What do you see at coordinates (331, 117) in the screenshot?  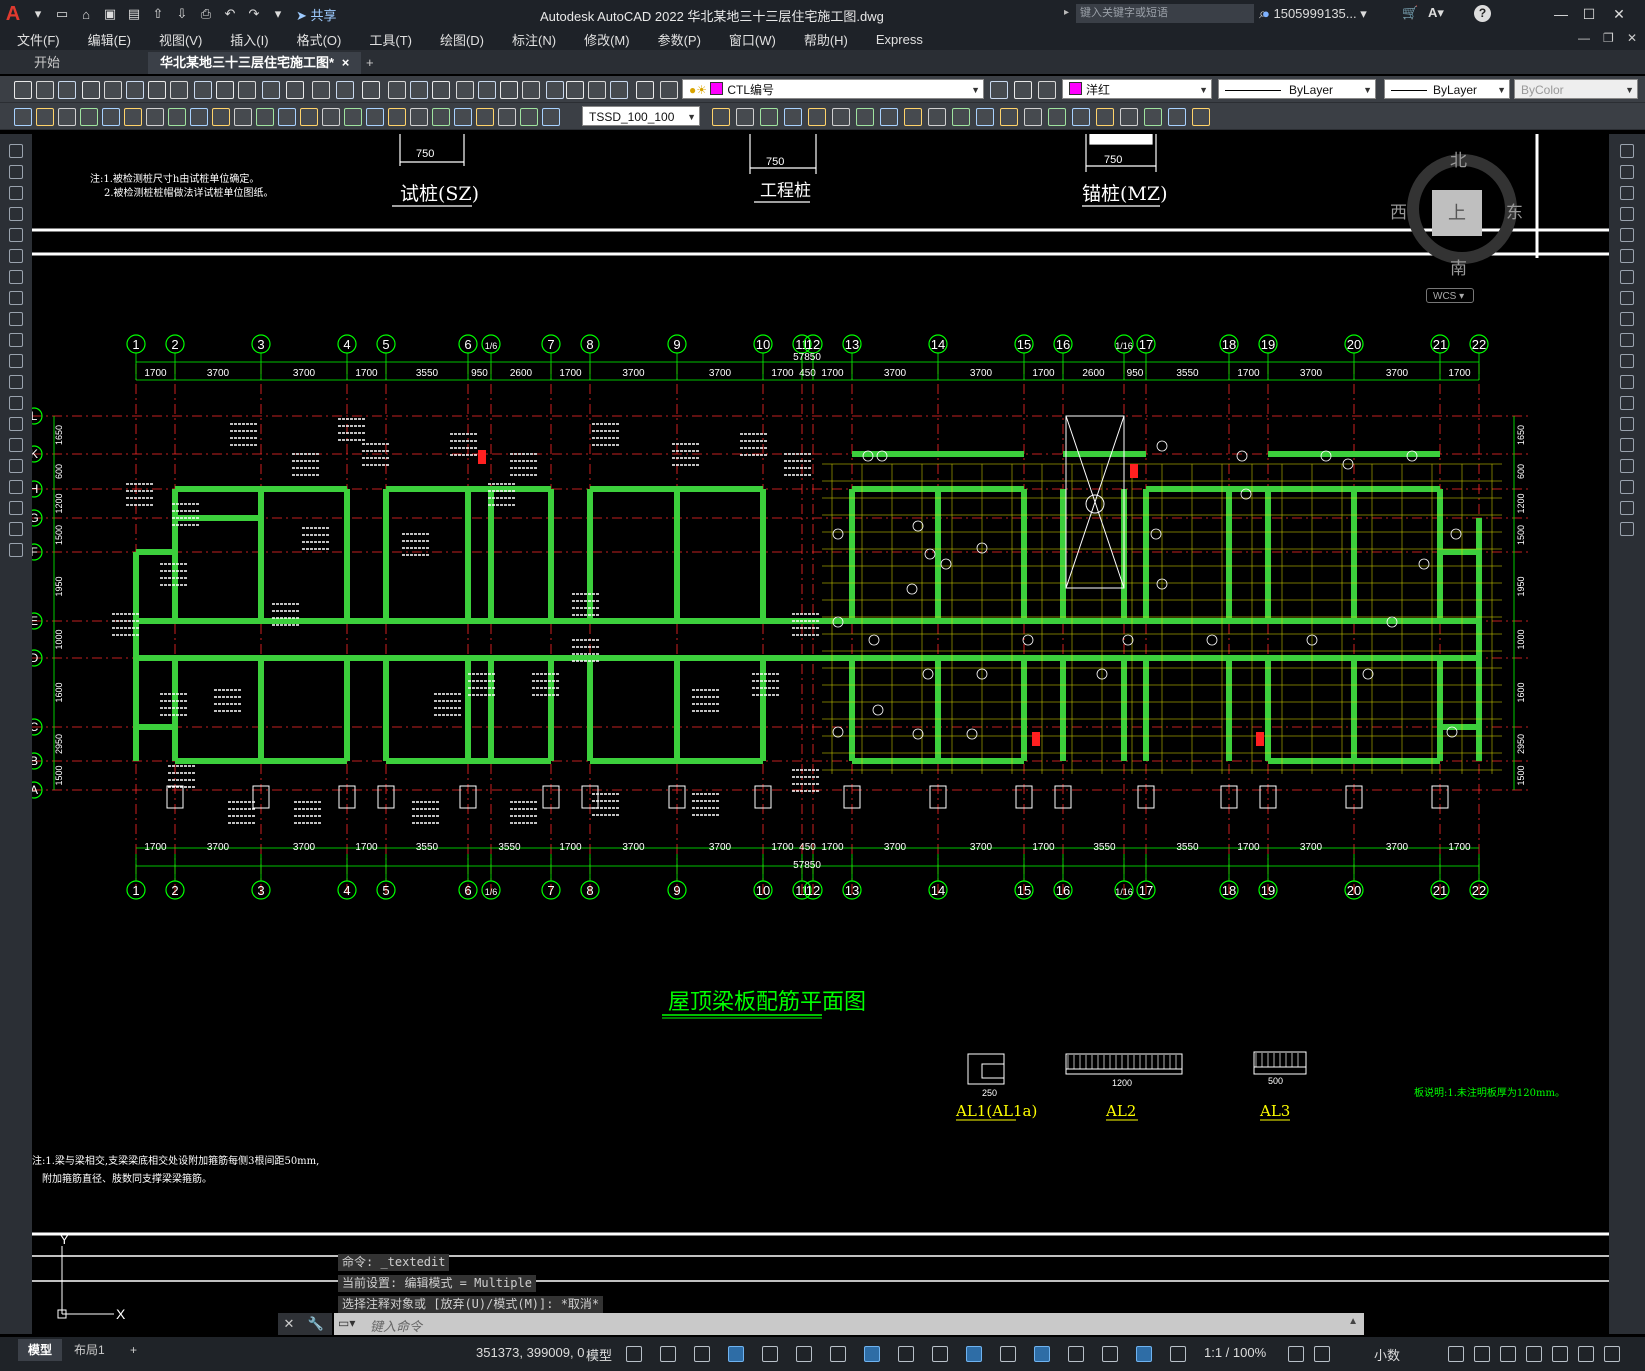 I see `draw-tool-15-icon` at bounding box center [331, 117].